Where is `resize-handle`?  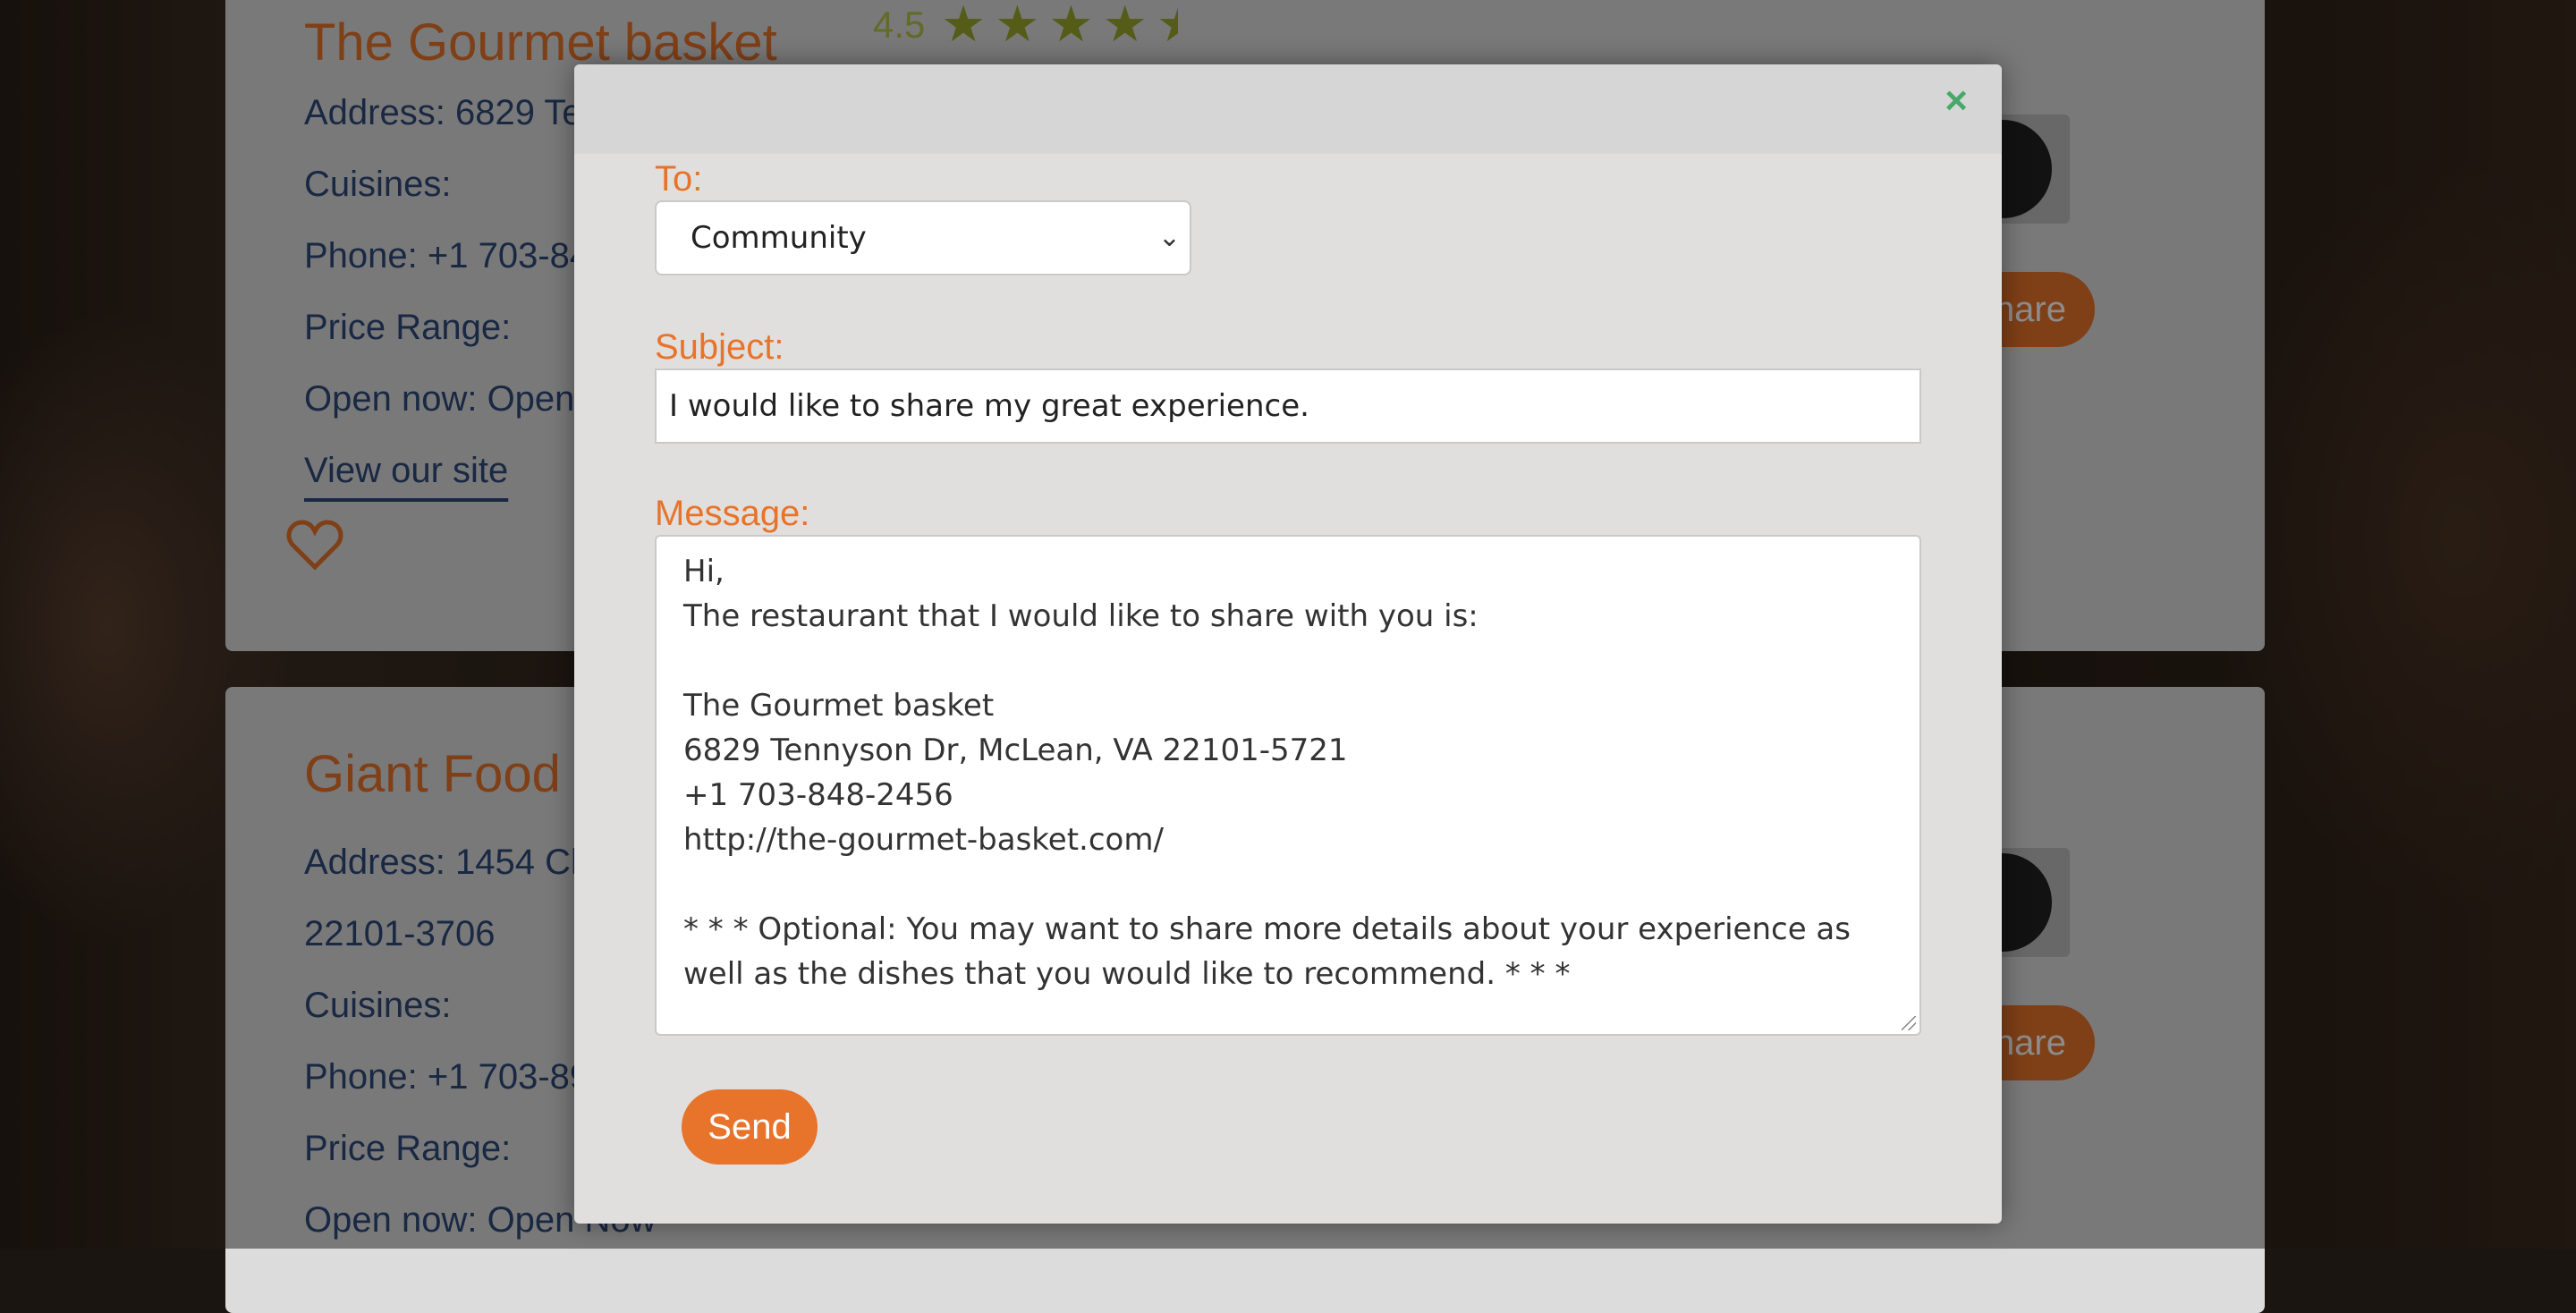
resize-handle is located at coordinates (1909, 1023).